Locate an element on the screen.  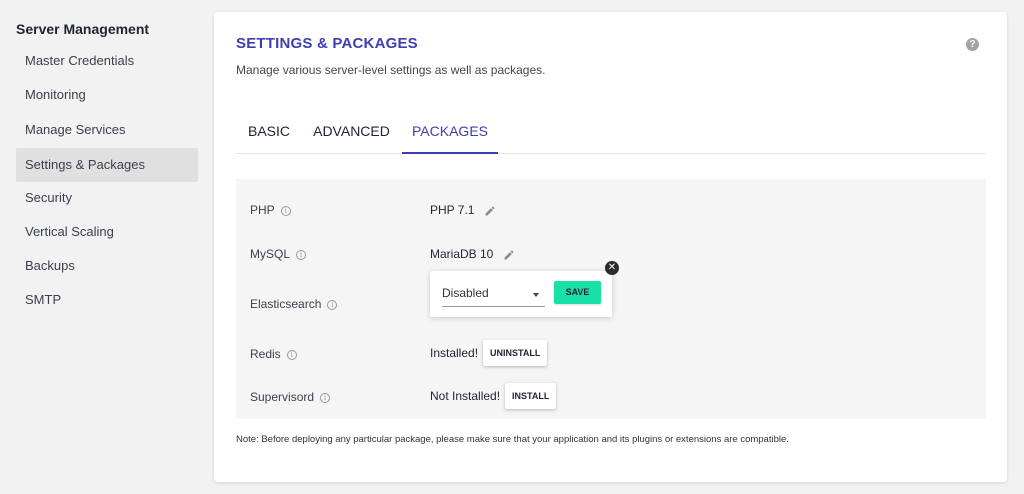
redis-row-label: Redis i is located at coordinates (273, 354).